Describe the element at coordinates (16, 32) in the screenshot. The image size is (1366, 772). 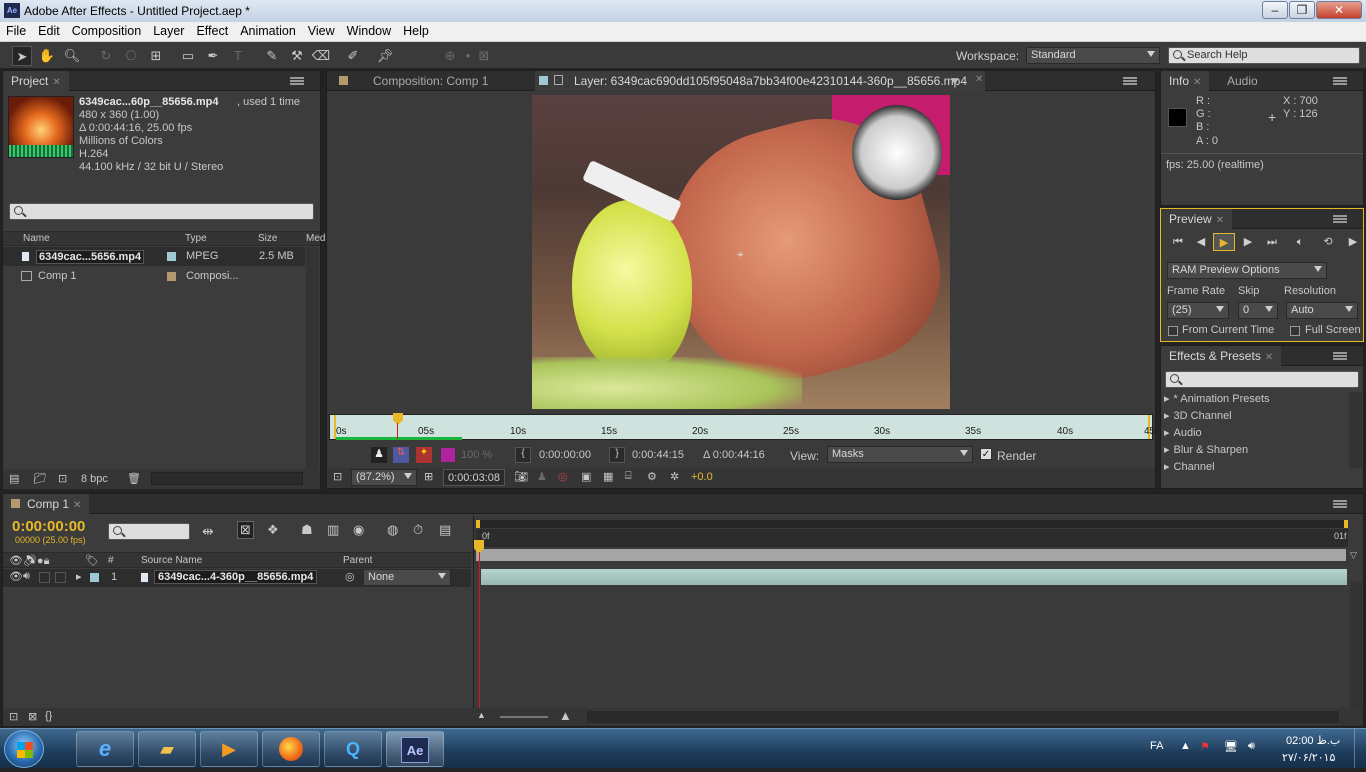
I see `menu-file: File` at that location.